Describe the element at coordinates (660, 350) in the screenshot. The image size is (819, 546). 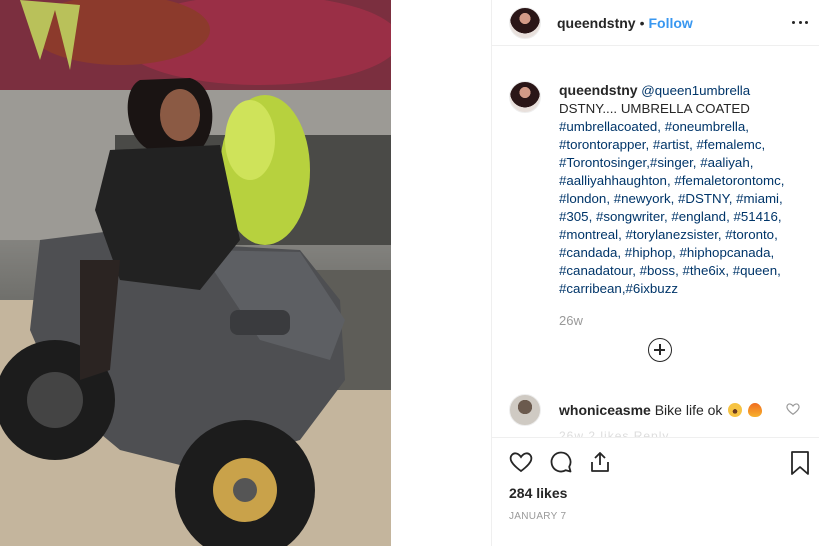
I see `load-more-comments-icon` at that location.